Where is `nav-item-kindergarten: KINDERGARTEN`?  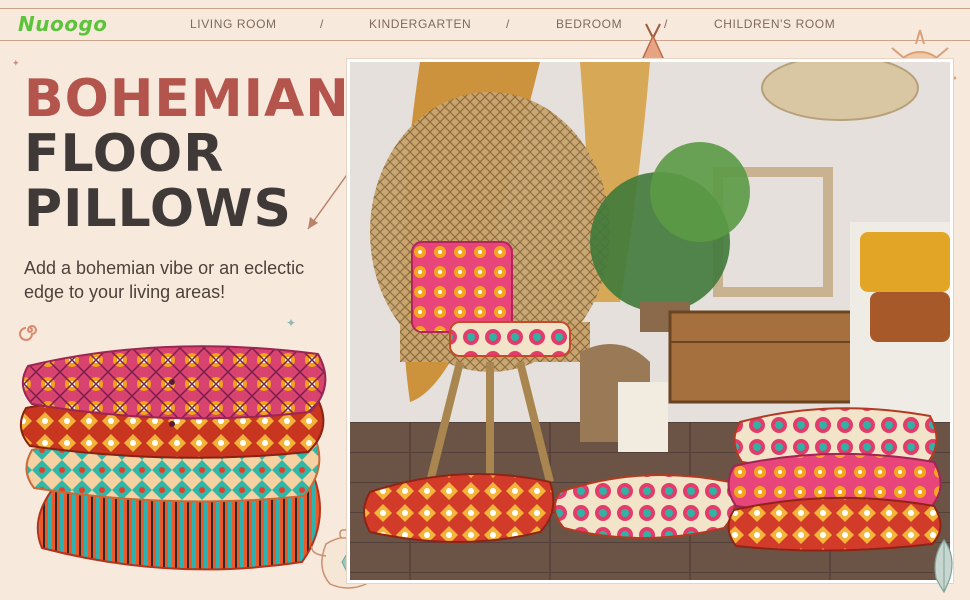 nav-item-kindergarten: KINDERGARTEN is located at coordinates (420, 24).